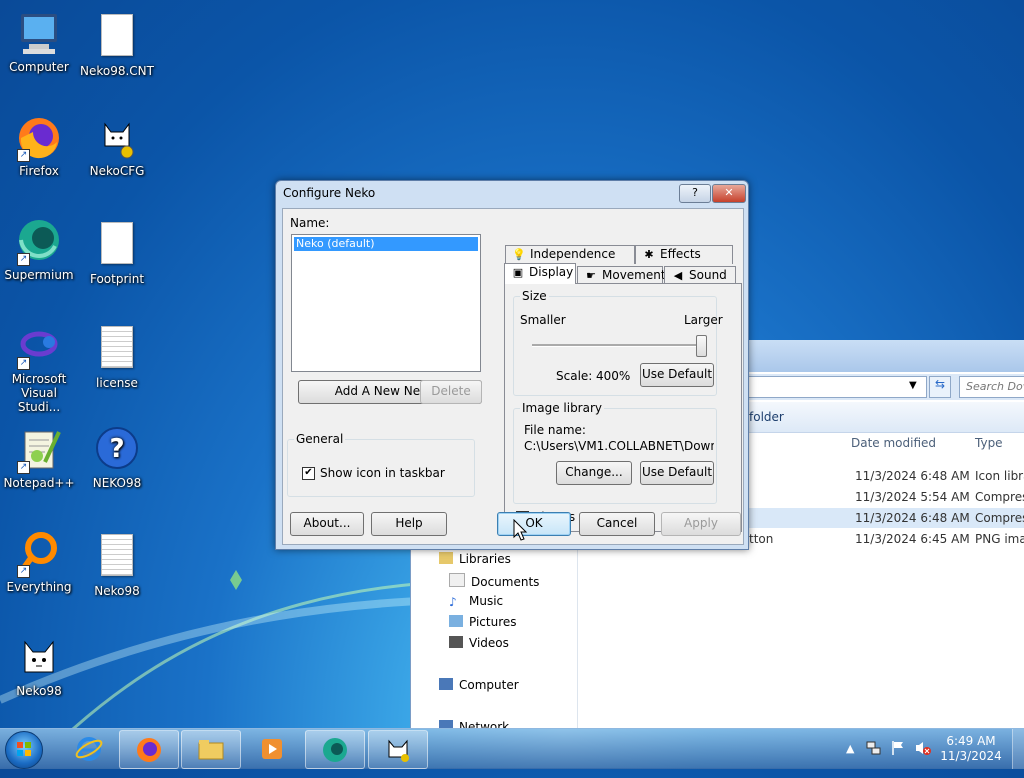  I want to click on desktop-icon-nekocfg: NekoCFG, so click(117, 146).